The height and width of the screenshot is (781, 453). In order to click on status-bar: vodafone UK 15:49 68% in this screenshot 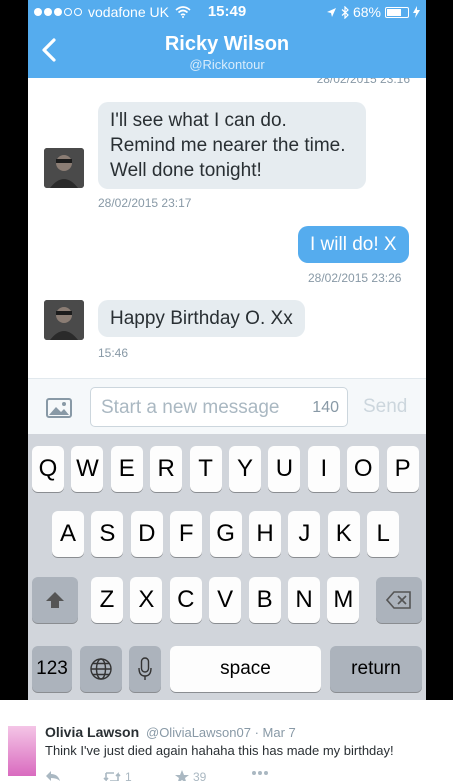, I will do `click(227, 12)`.